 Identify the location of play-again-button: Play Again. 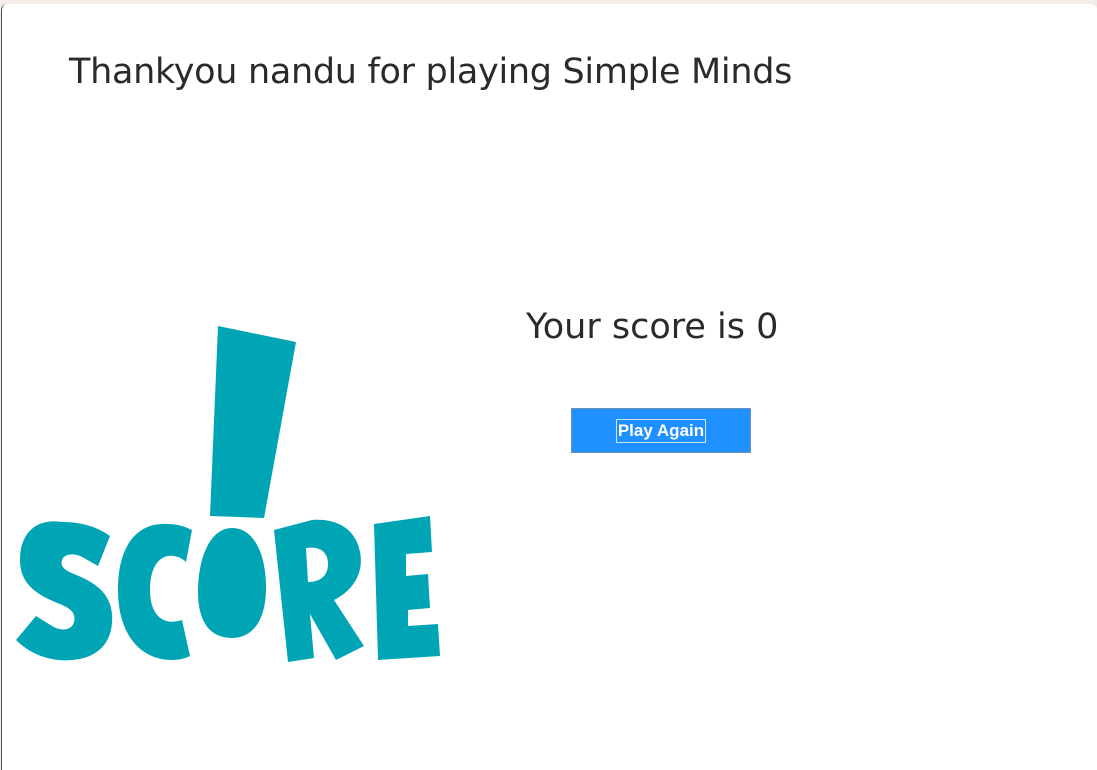
(661, 430).